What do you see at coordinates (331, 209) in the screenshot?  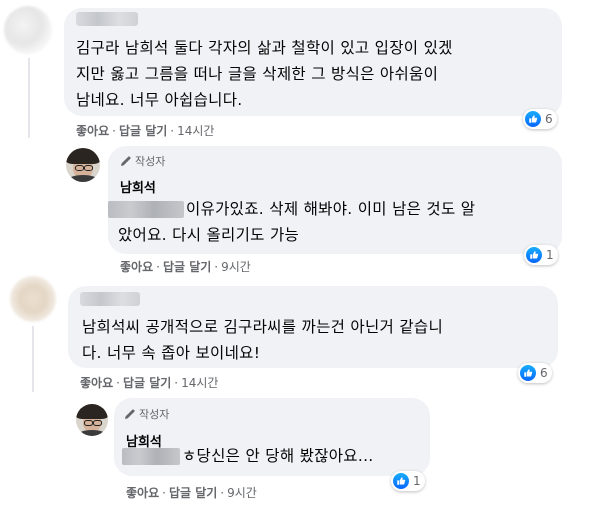 I see `reply-text: 이유가있죠. 삭제 해봐야. 이미 남은 것도 알` at bounding box center [331, 209].